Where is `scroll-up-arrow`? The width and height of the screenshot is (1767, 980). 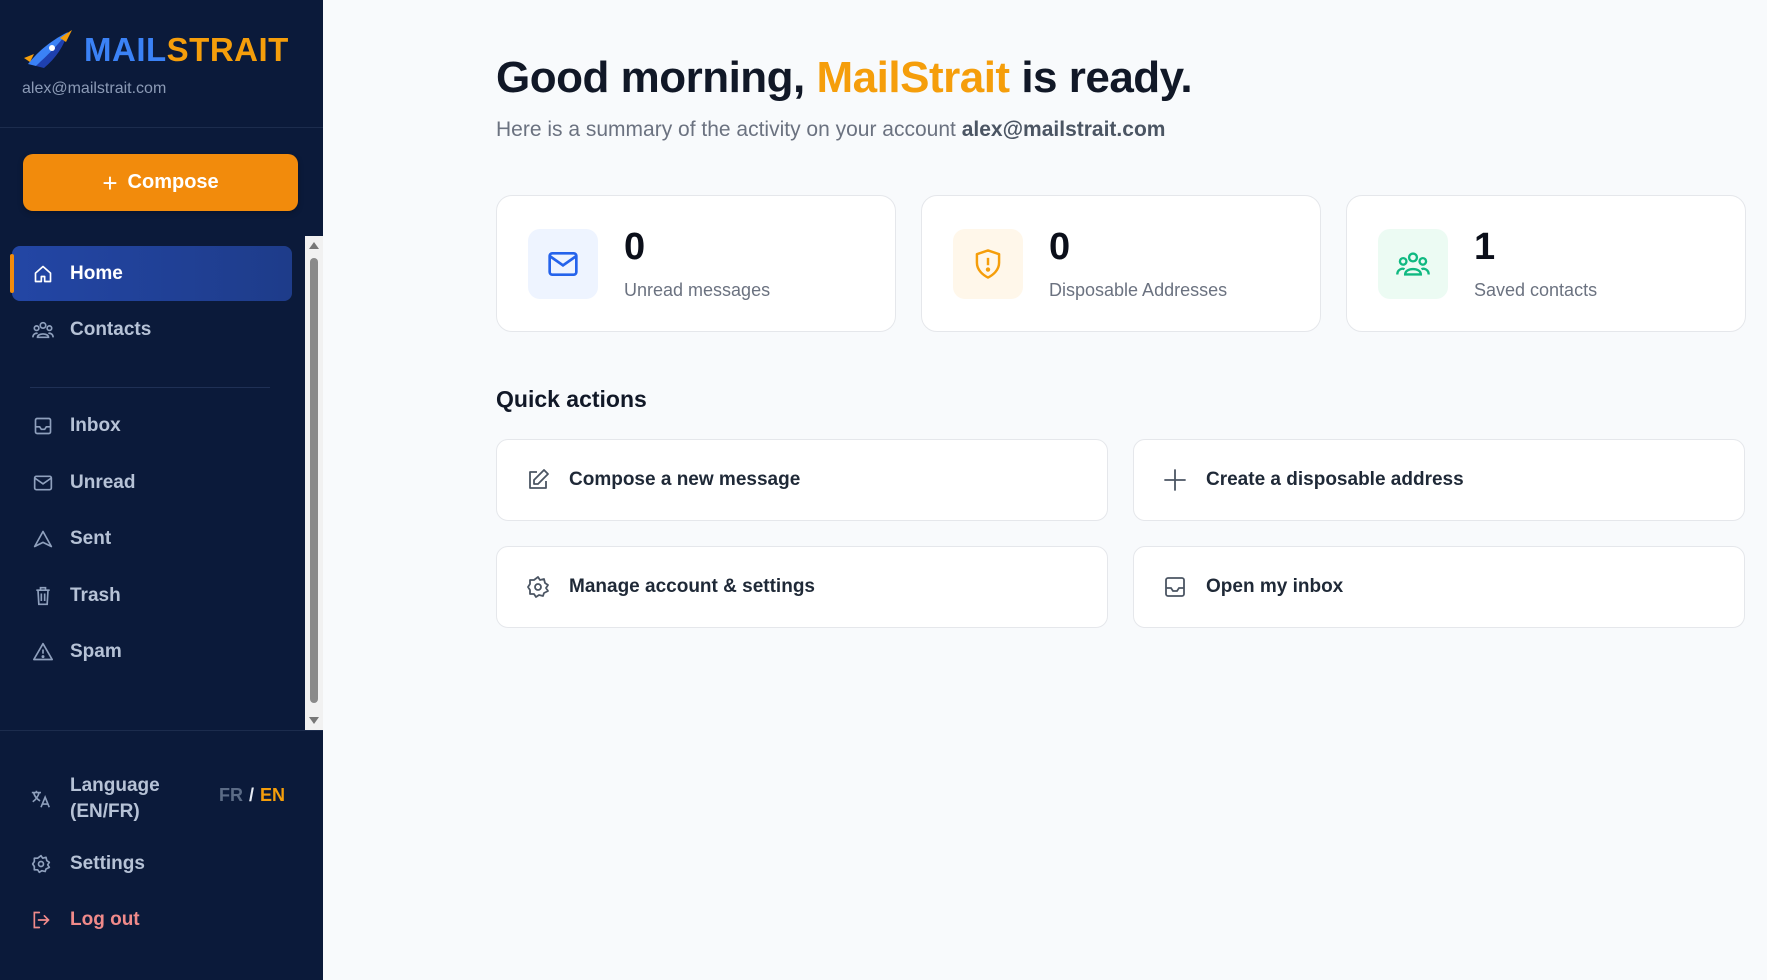
scroll-up-arrow is located at coordinates (314, 245).